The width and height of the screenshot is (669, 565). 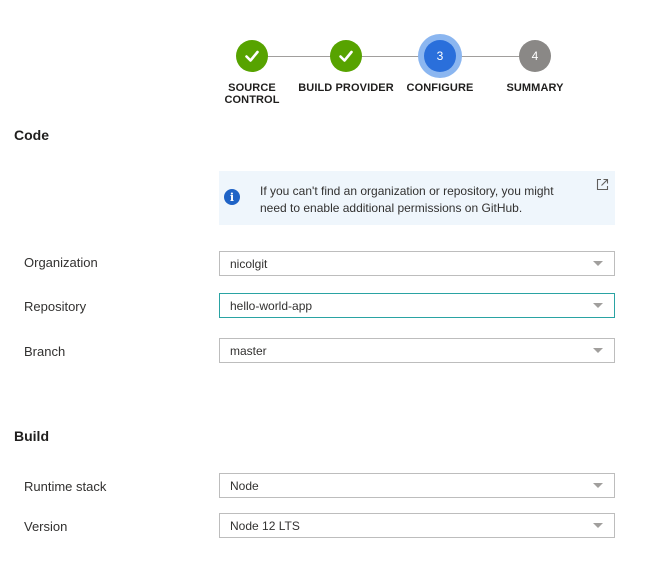 What do you see at coordinates (535, 88) in the screenshot?
I see `step-label: Summary` at bounding box center [535, 88].